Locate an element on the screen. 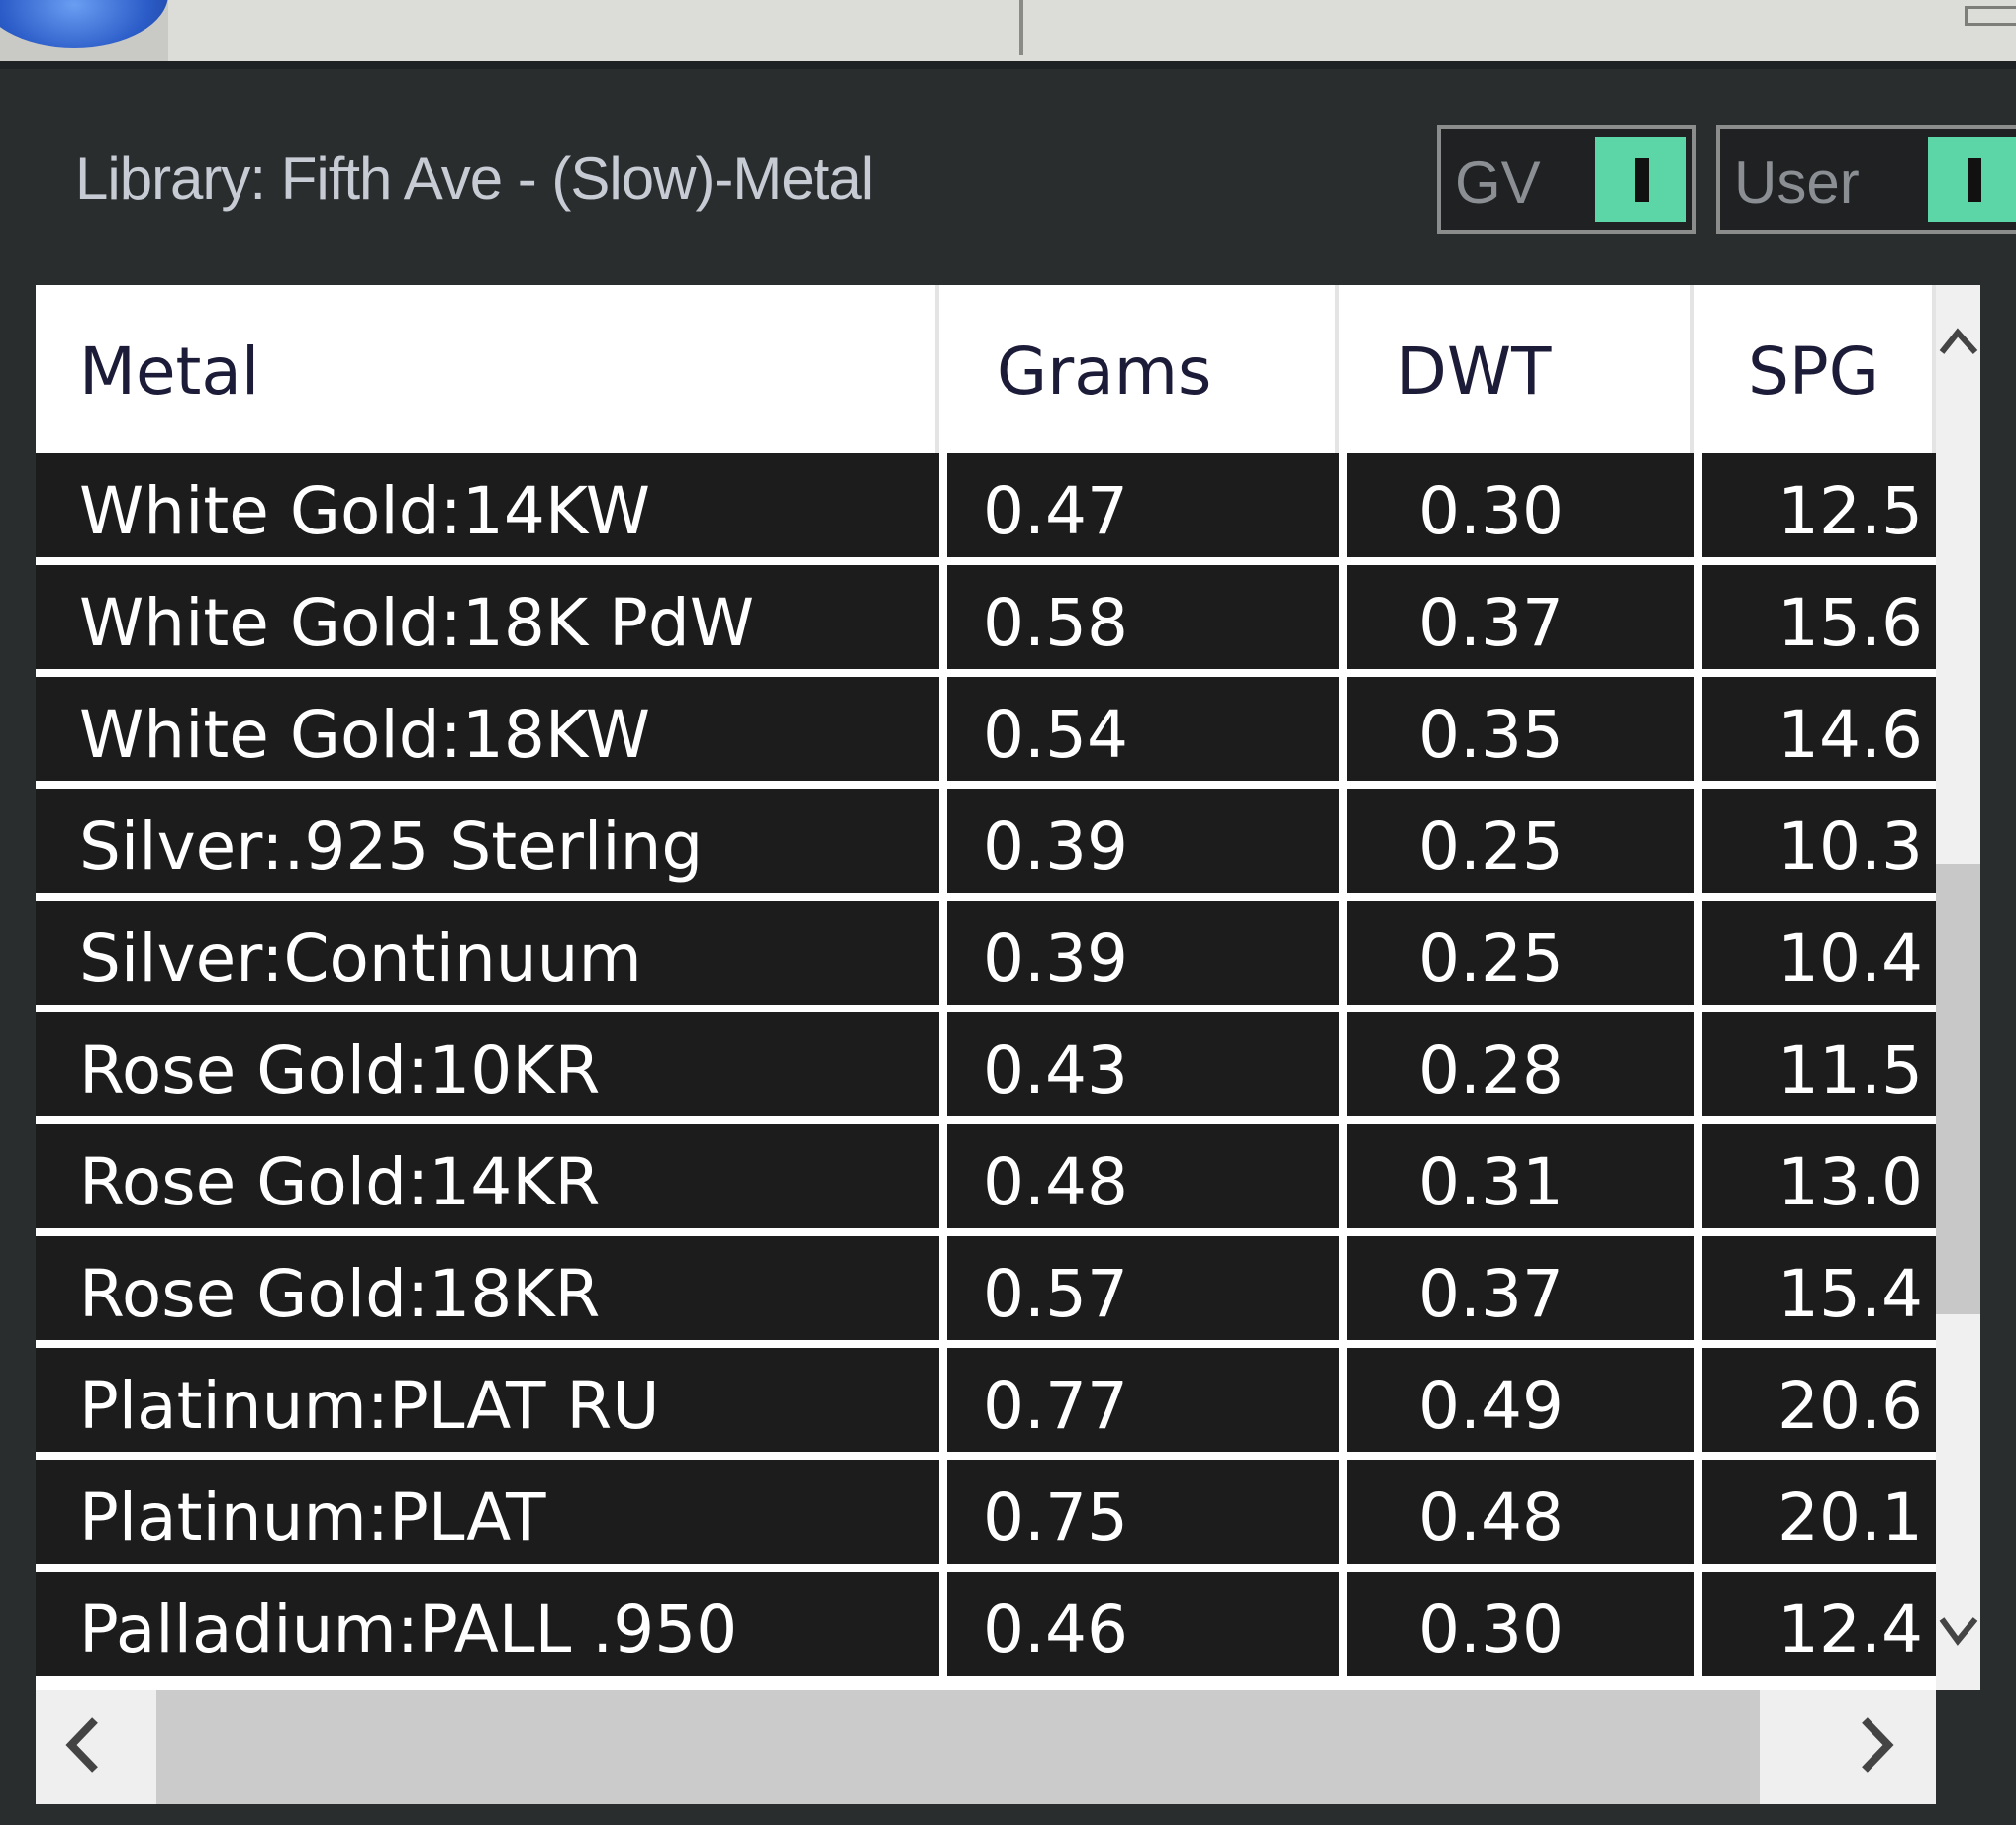  table-row: Rose Gold:18KR 0.57 0.37 15.4 is located at coordinates (986, 1292).